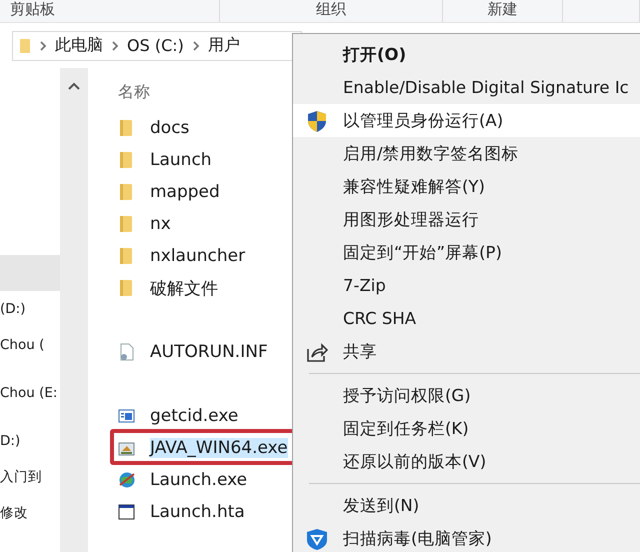 Image resolution: width=640 pixels, height=552 pixels. Describe the element at coordinates (466, 461) in the screenshot. I see `menu-item: 还原以前的版本(V)` at that location.